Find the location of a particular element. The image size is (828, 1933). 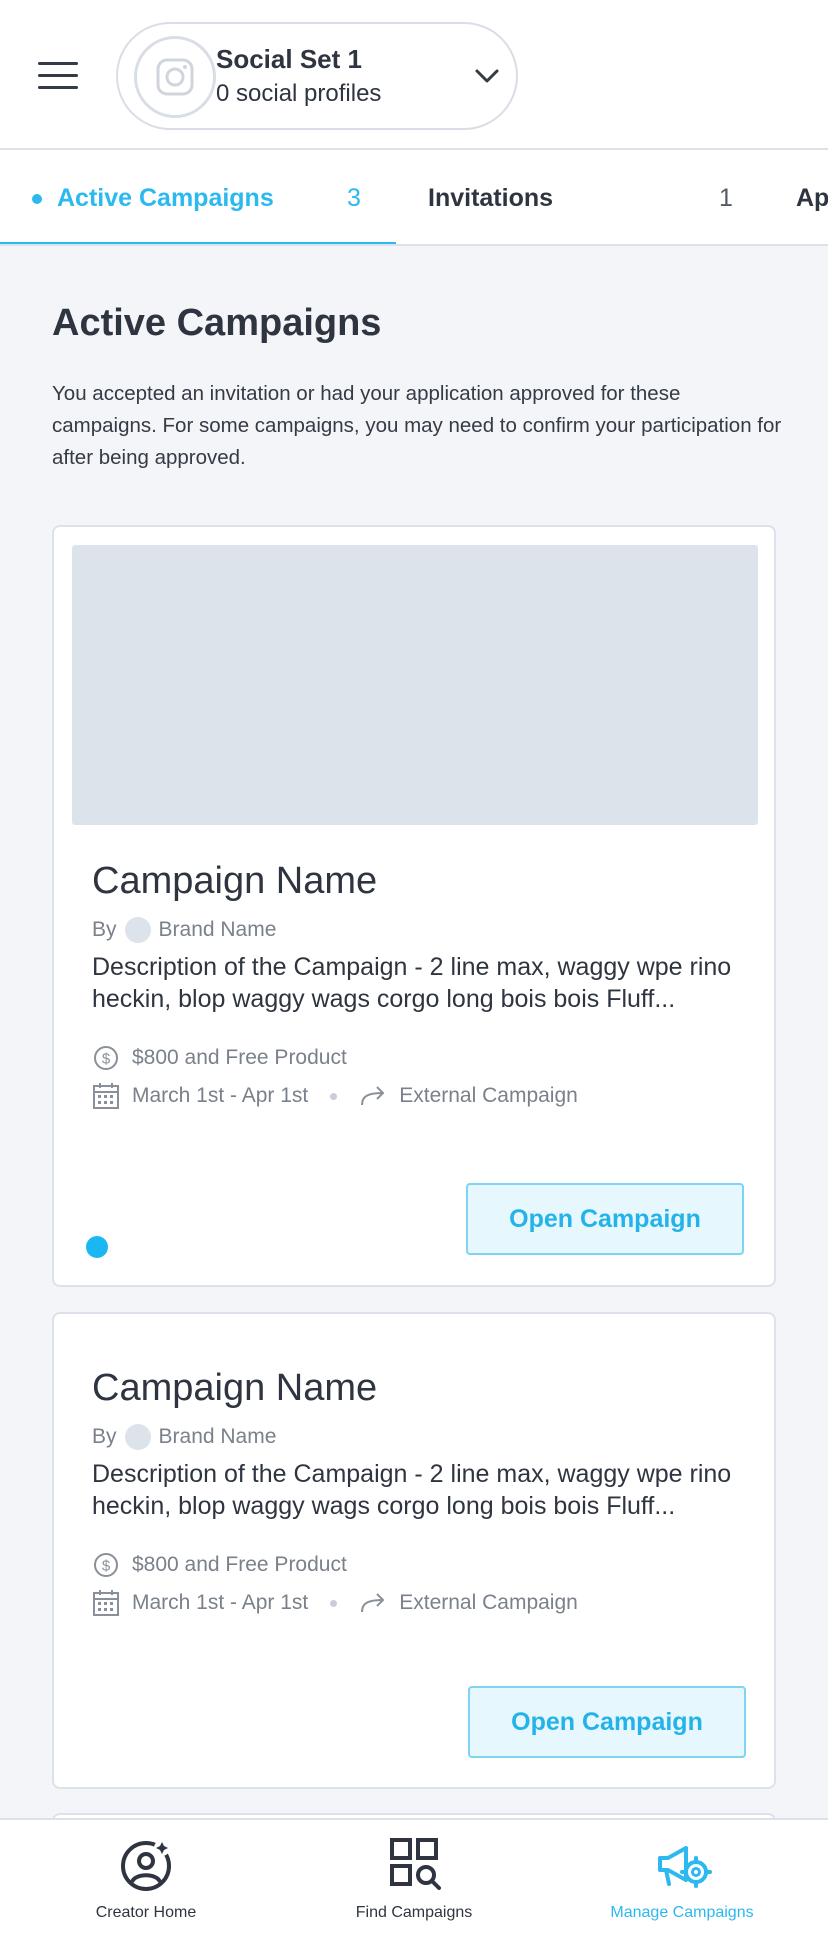

nav-find-campaigns: Find Campaigns is located at coordinates (414, 1876).